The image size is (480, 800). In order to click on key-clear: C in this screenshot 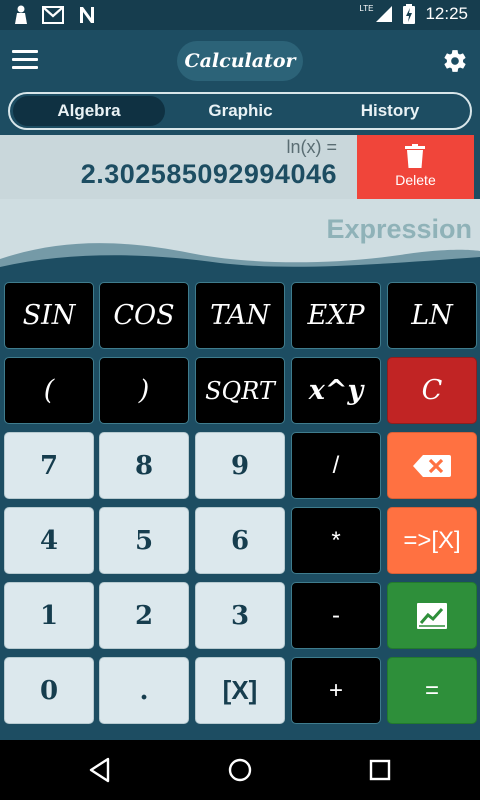, I will do `click(432, 390)`.